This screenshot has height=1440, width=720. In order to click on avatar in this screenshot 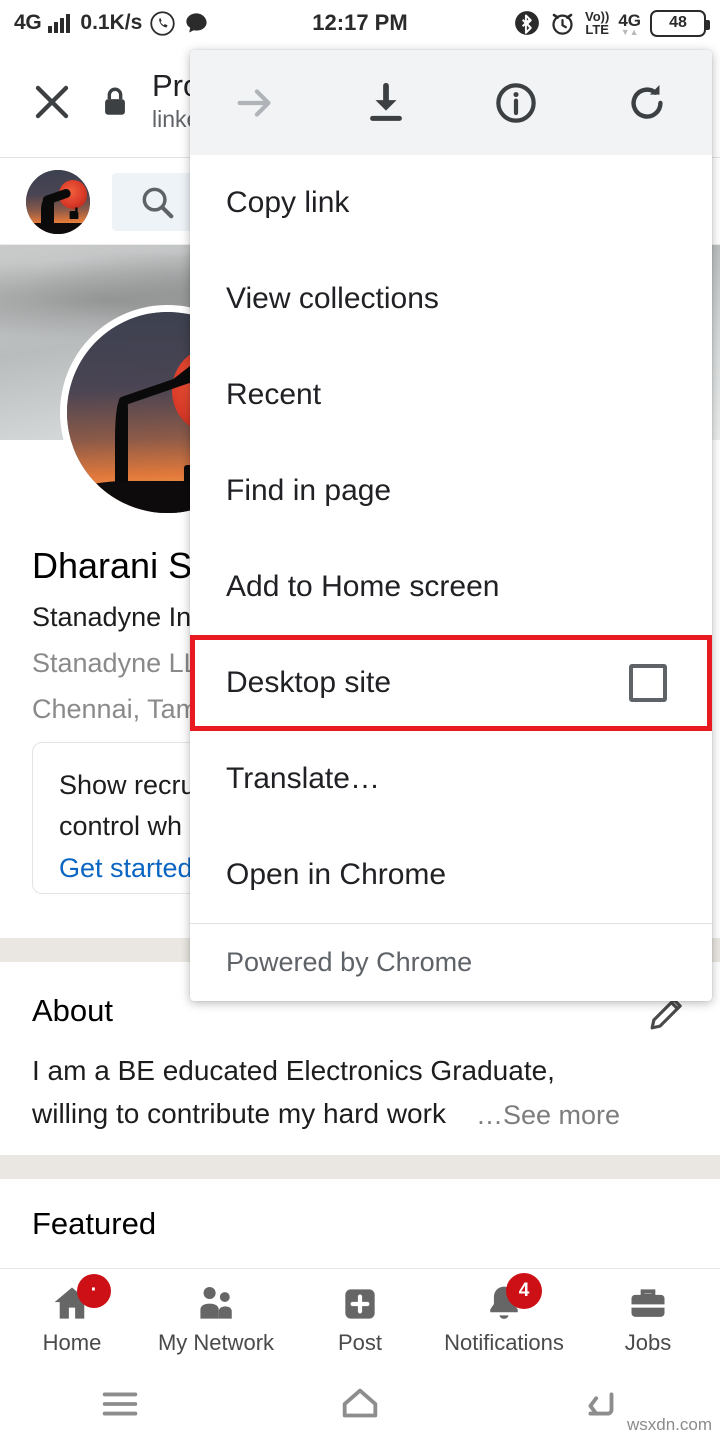, I will do `click(58, 201)`.